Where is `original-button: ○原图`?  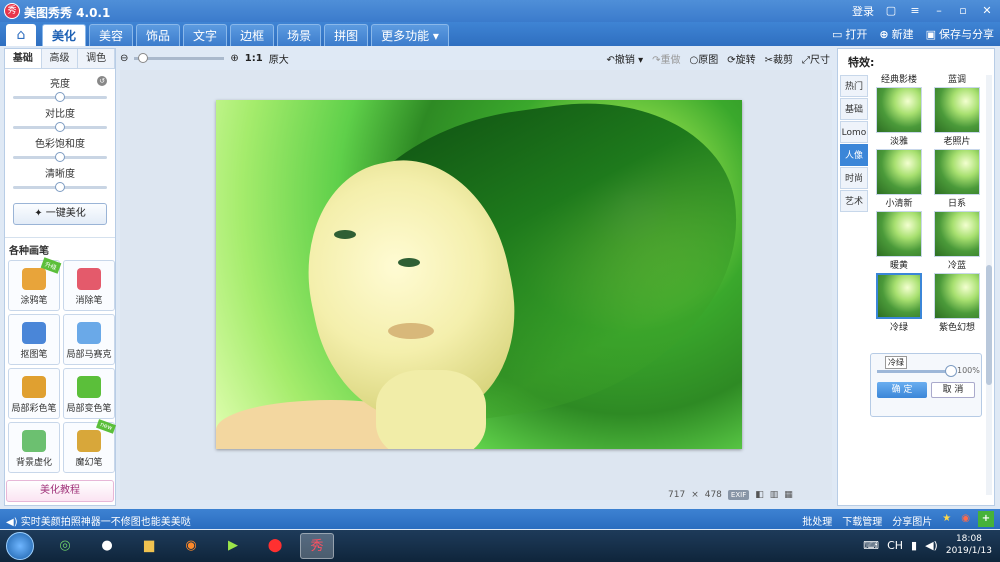 original-button: ○原图 is located at coordinates (703, 58).